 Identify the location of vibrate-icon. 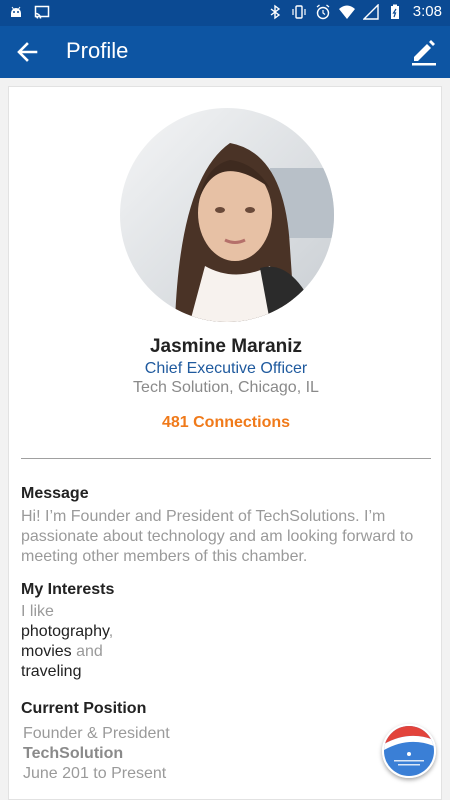
(299, 11).